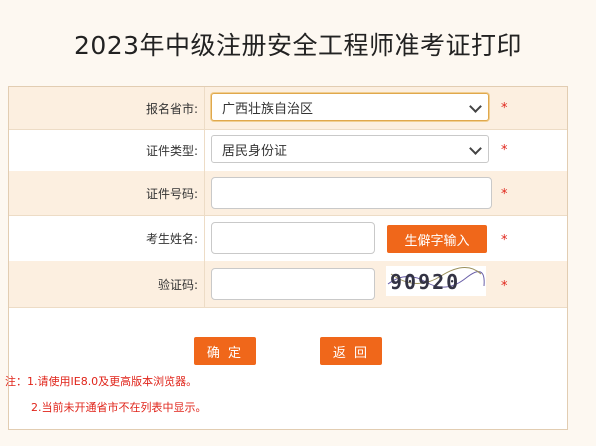  What do you see at coordinates (437, 239) in the screenshot?
I see `rare-char-input-button: 生僻字输入` at bounding box center [437, 239].